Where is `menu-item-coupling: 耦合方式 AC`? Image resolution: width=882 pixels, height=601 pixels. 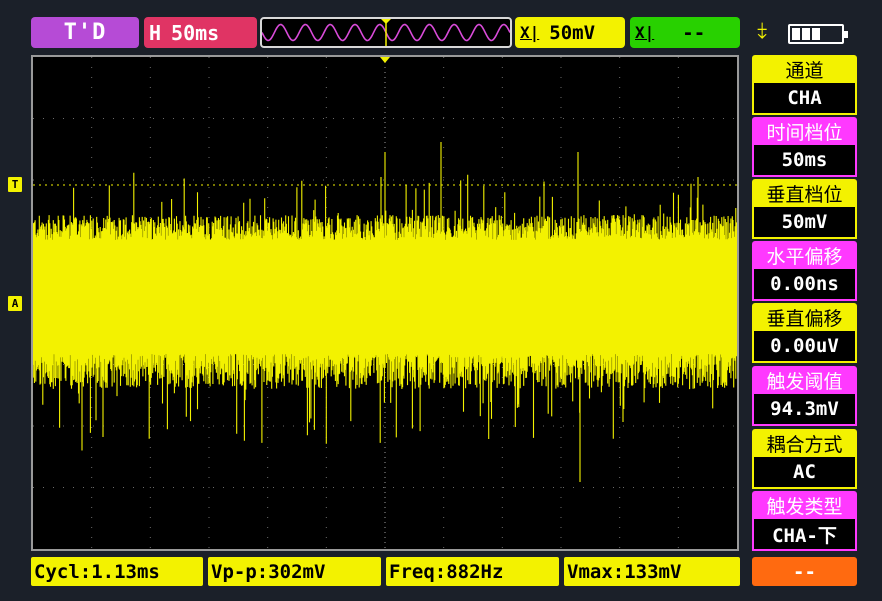
menu-item-coupling: 耦合方式 AC is located at coordinates (804, 459).